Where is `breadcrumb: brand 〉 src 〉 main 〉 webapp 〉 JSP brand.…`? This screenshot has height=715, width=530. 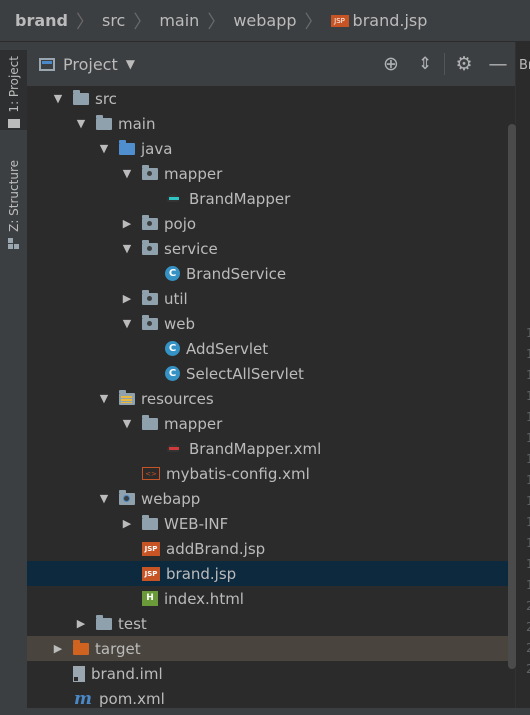 breadcrumb: brand 〉 src 〉 main 〉 webapp 〉 JSP brand.… is located at coordinates (265, 21).